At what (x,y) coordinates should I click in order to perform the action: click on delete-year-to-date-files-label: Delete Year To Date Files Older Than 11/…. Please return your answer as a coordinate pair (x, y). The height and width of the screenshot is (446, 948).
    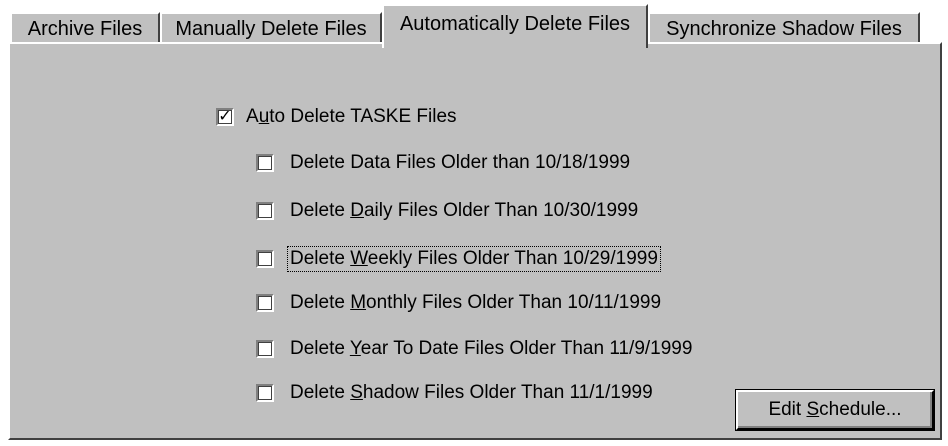
    Looking at the image, I should click on (491, 348).